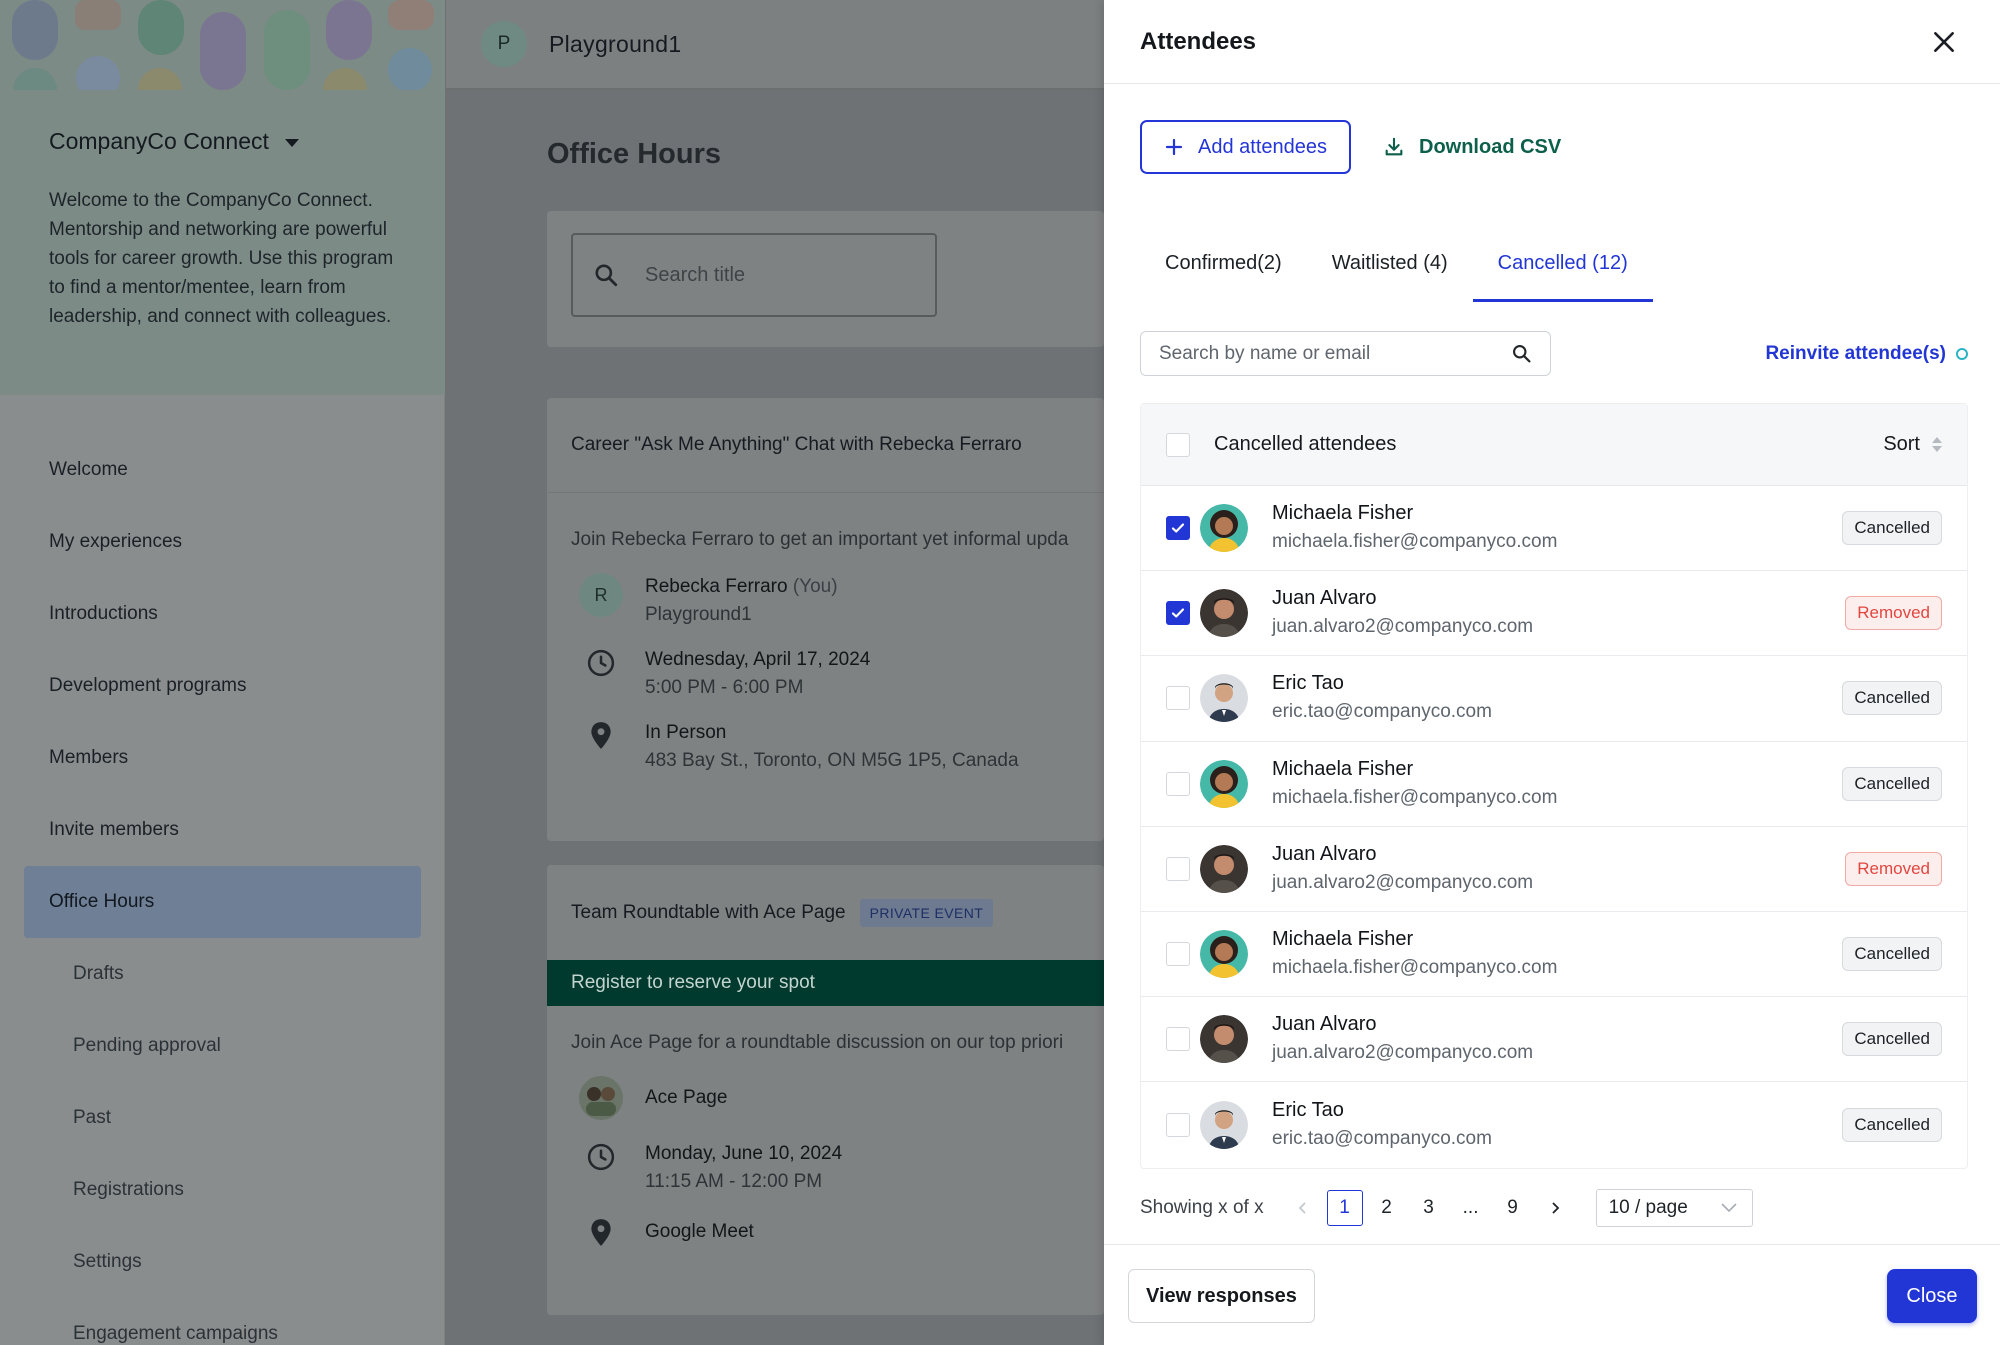 This screenshot has height=1345, width=2000. Describe the element at coordinates (222, 1118) in the screenshot. I see `sidebar-item-past: Past` at that location.